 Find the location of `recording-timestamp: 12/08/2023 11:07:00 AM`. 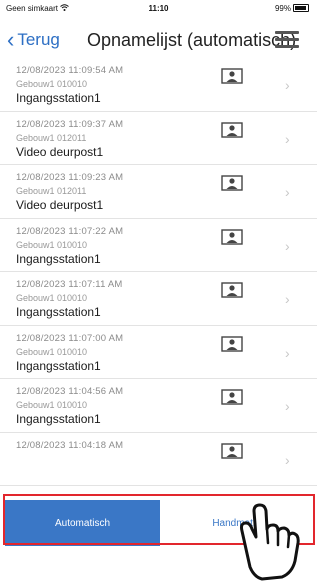

recording-timestamp: 12/08/2023 11:07:00 AM is located at coordinates (70, 338).